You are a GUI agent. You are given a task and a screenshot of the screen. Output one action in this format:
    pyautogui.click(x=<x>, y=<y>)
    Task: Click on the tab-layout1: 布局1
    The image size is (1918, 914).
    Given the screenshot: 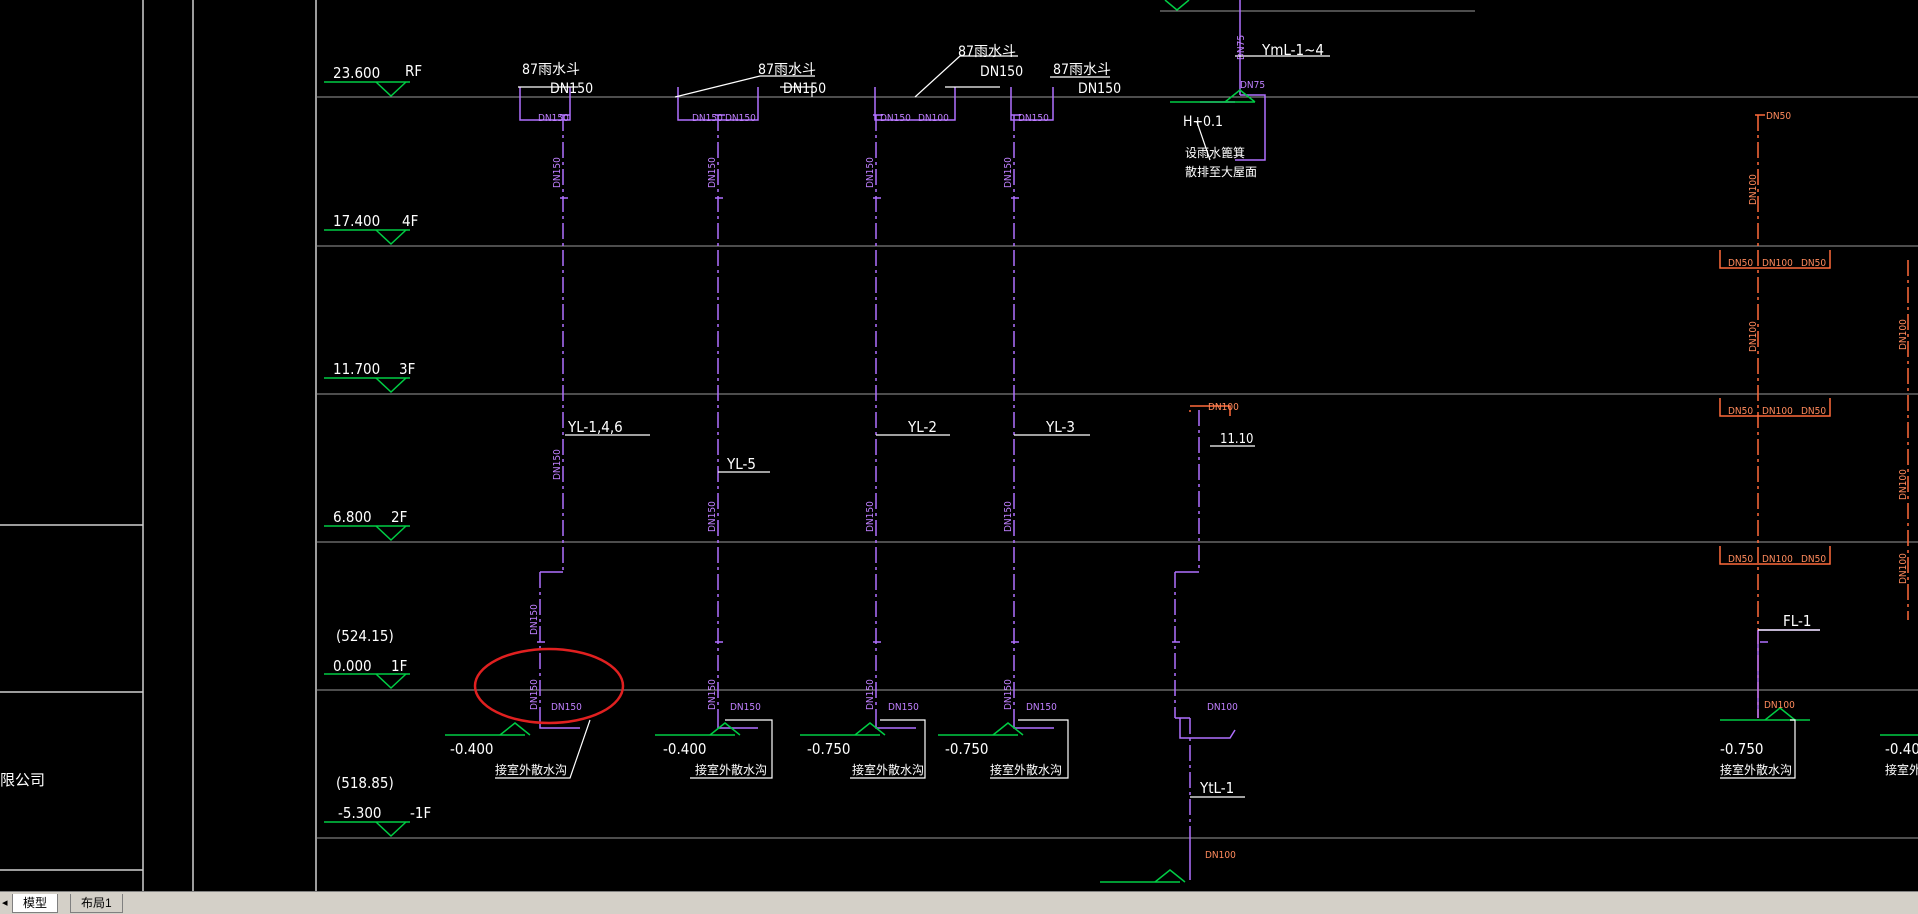 What is the action you would take?
    pyautogui.click(x=96, y=903)
    